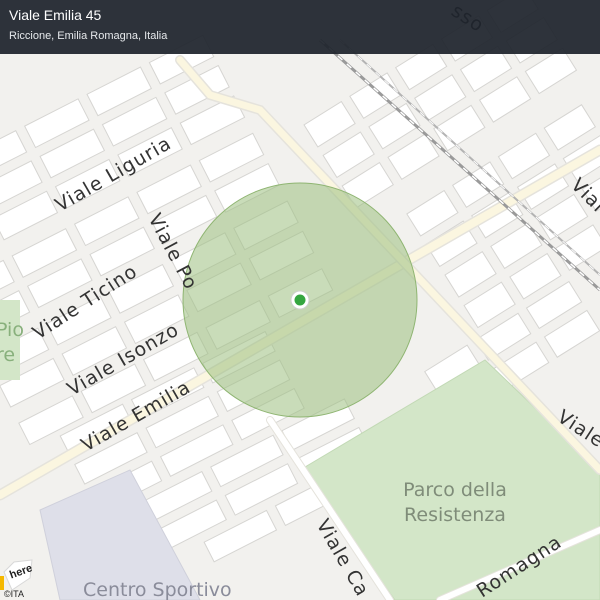  Describe the element at coordinates (157, 589) in the screenshot. I see `sport-center-label: Centro Sportivo` at that location.